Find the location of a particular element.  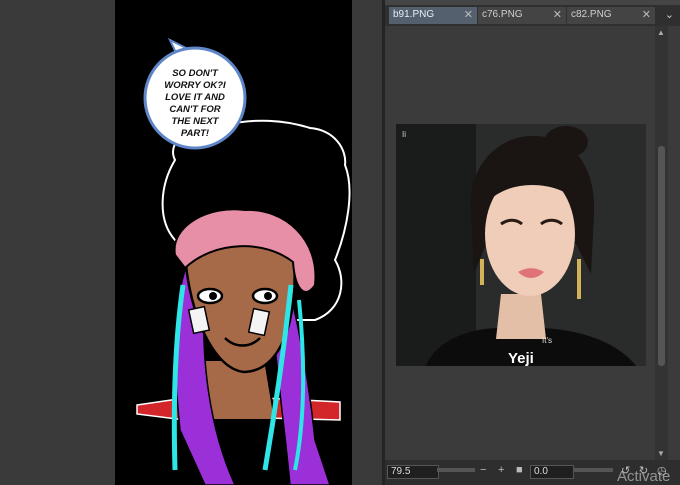

zoom-in-icon: + is located at coordinates (501, 470).